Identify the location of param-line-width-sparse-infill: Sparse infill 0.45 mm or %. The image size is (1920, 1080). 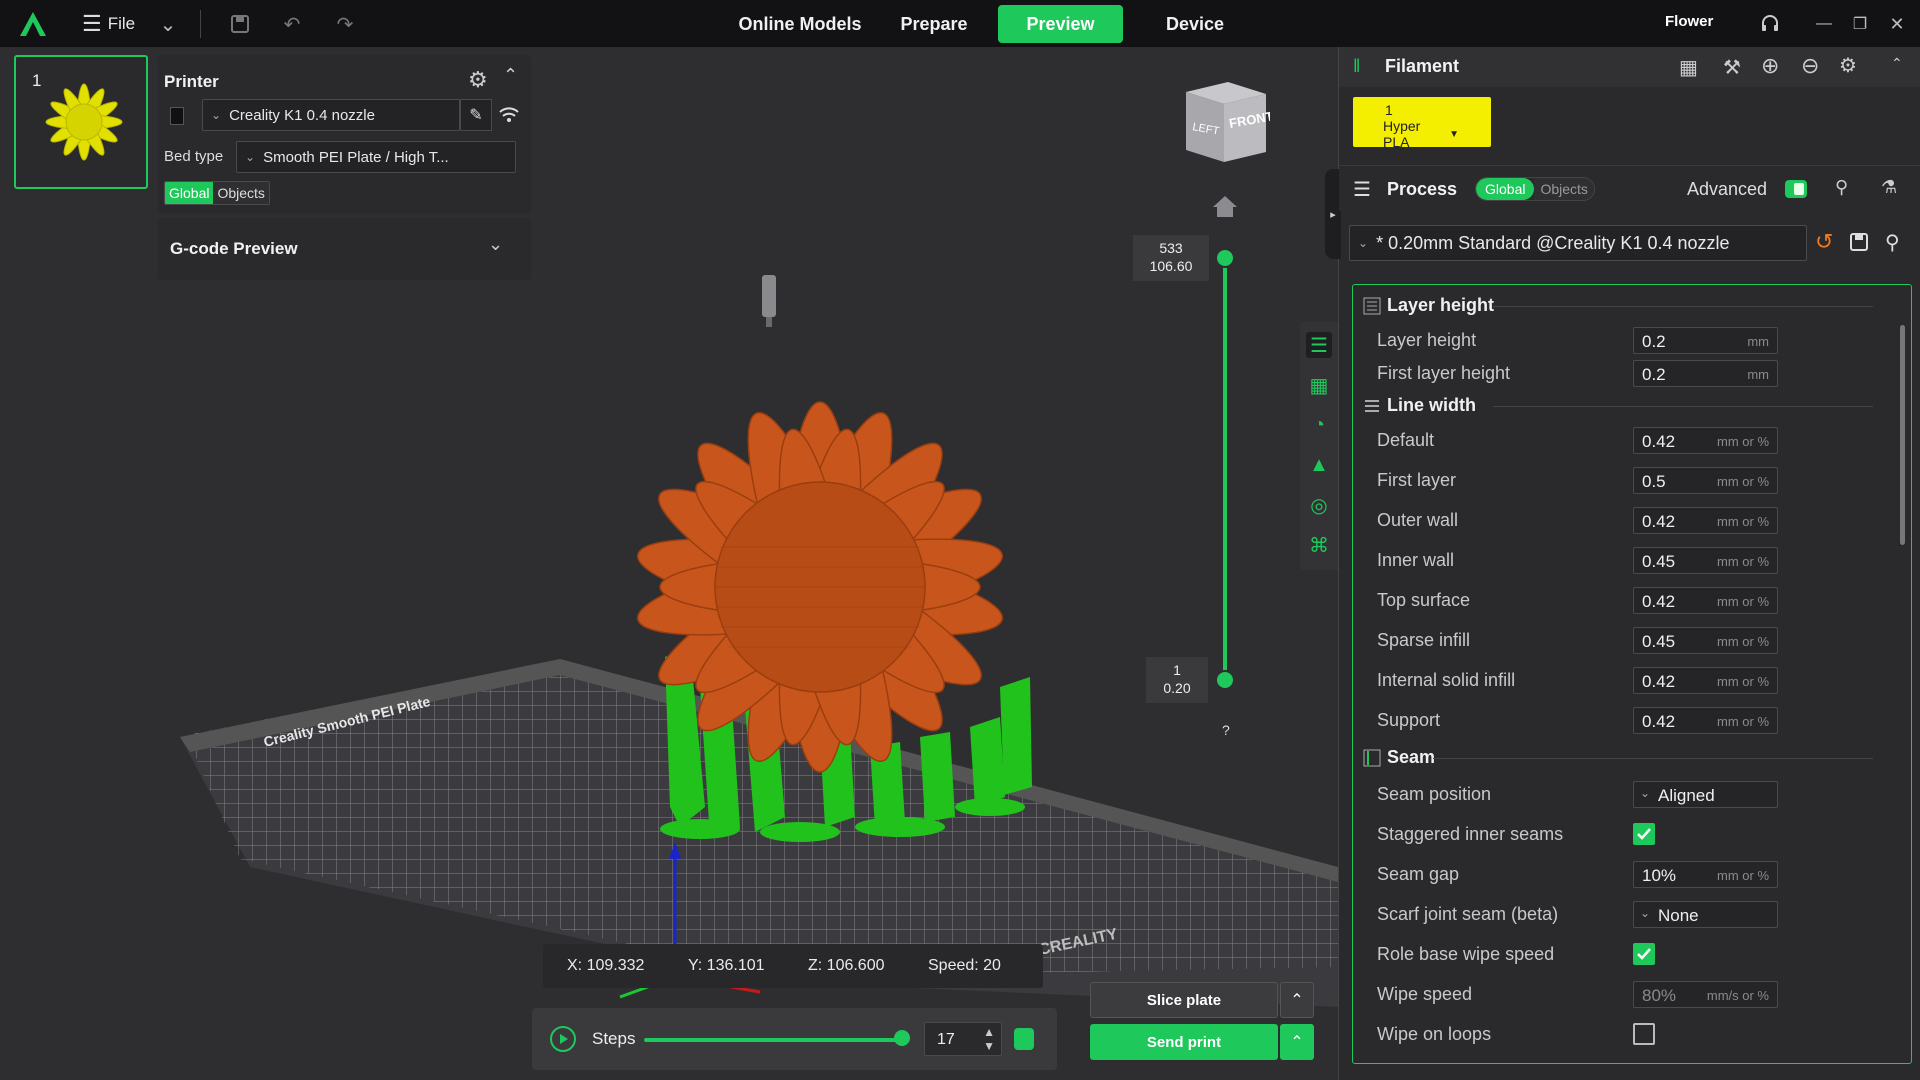
(1618, 640).